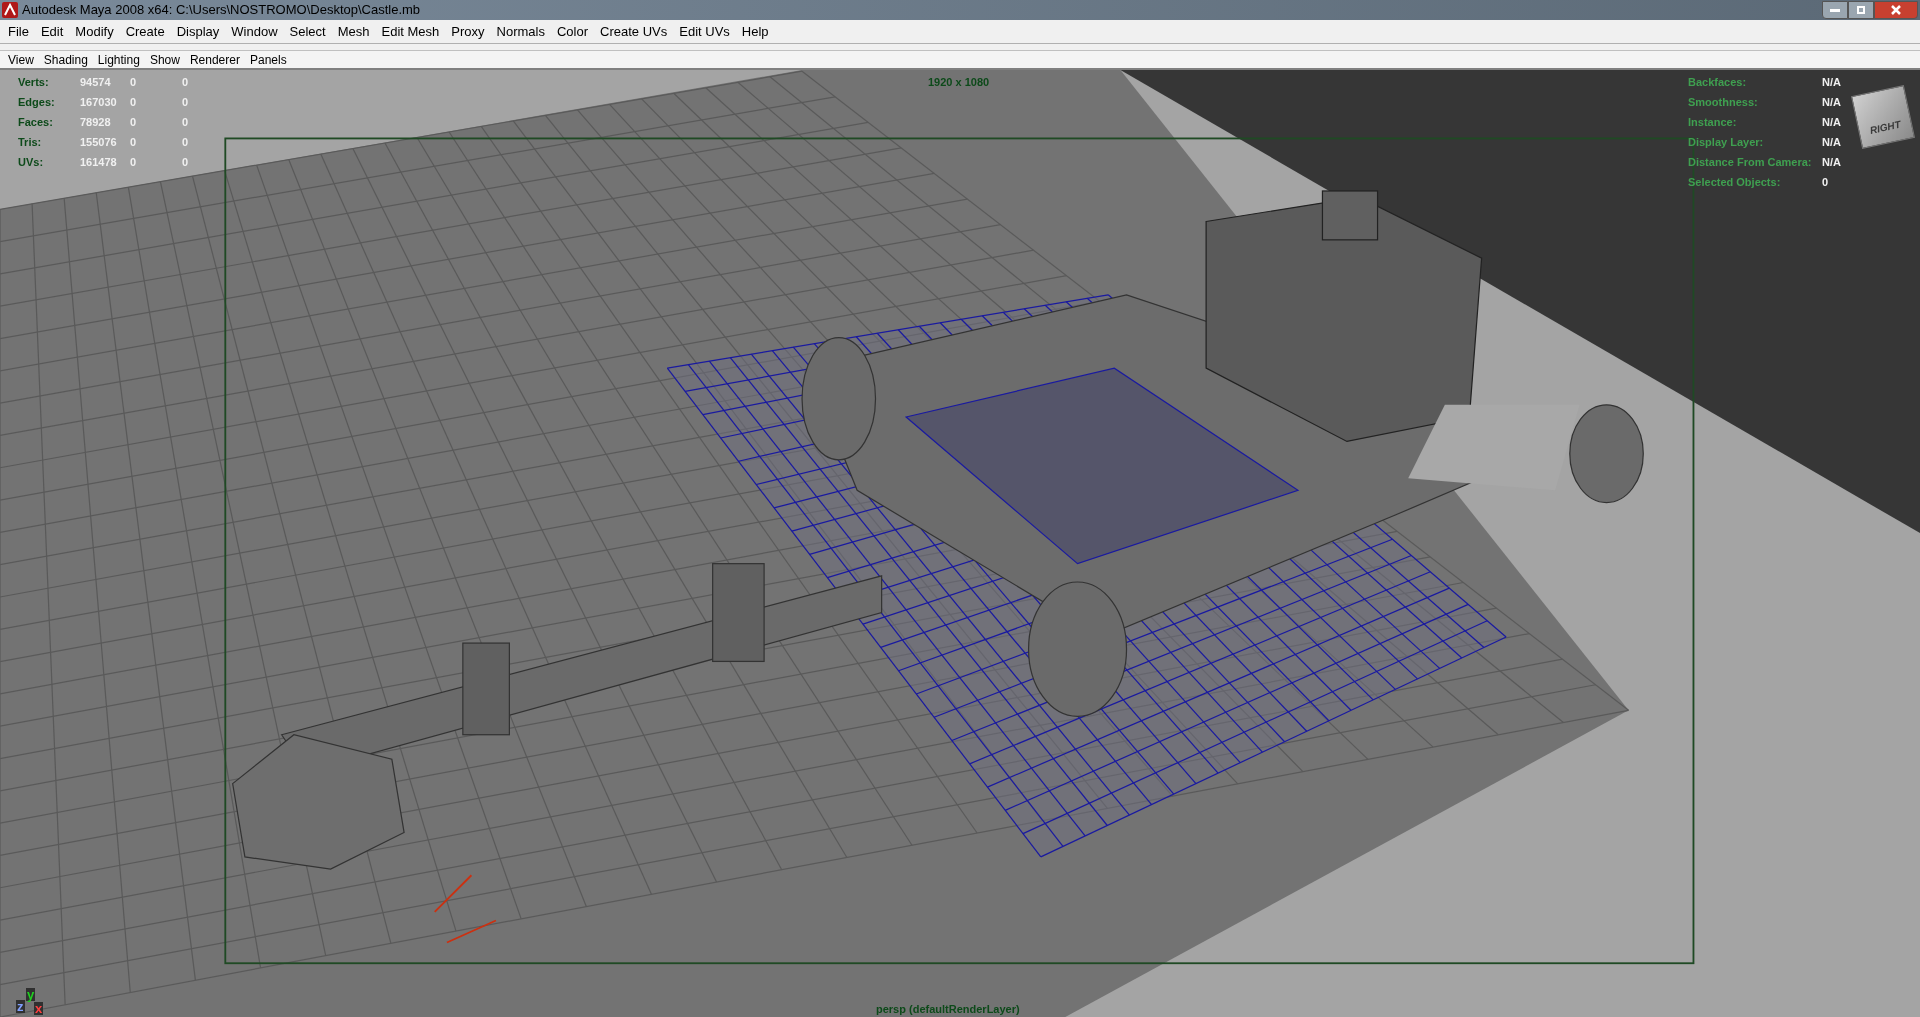  I want to click on stat-label: Verts:, so click(34, 82).